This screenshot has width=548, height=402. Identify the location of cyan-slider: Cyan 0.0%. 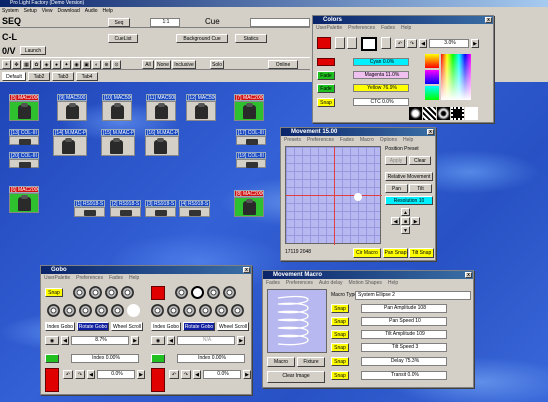
(381, 62).